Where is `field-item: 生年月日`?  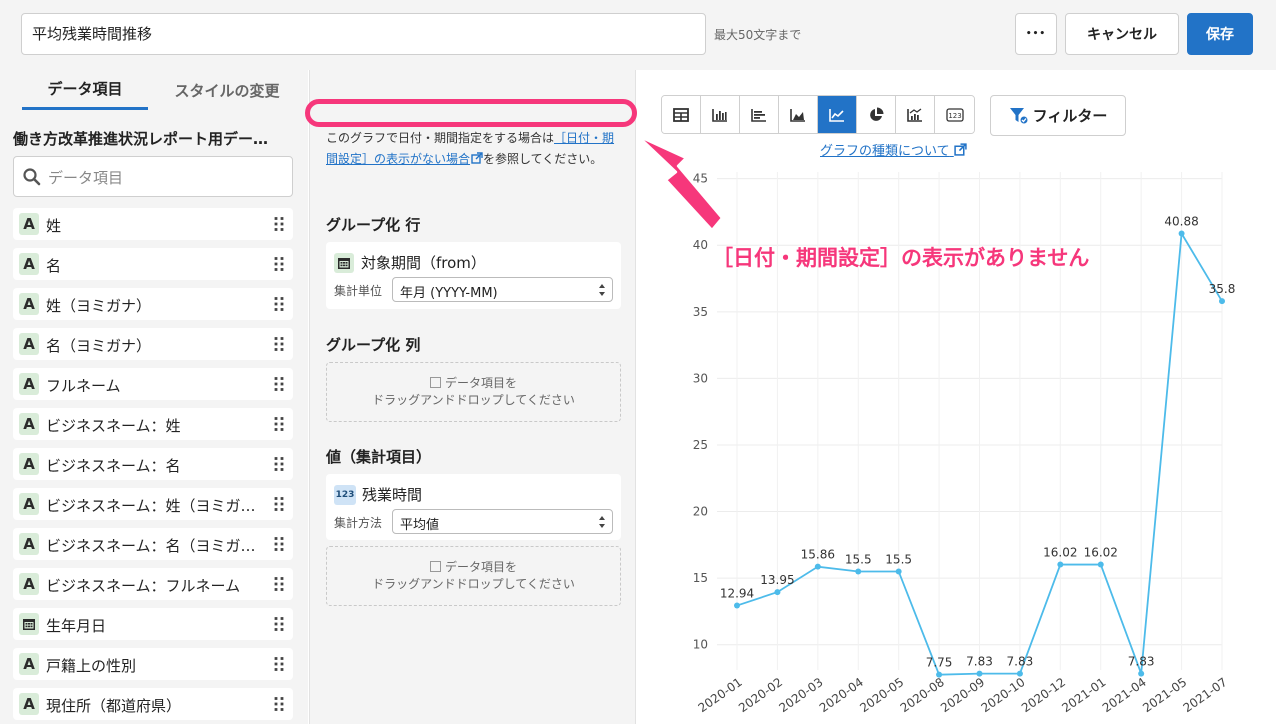 field-item: 生年月日 is located at coordinates (153, 624).